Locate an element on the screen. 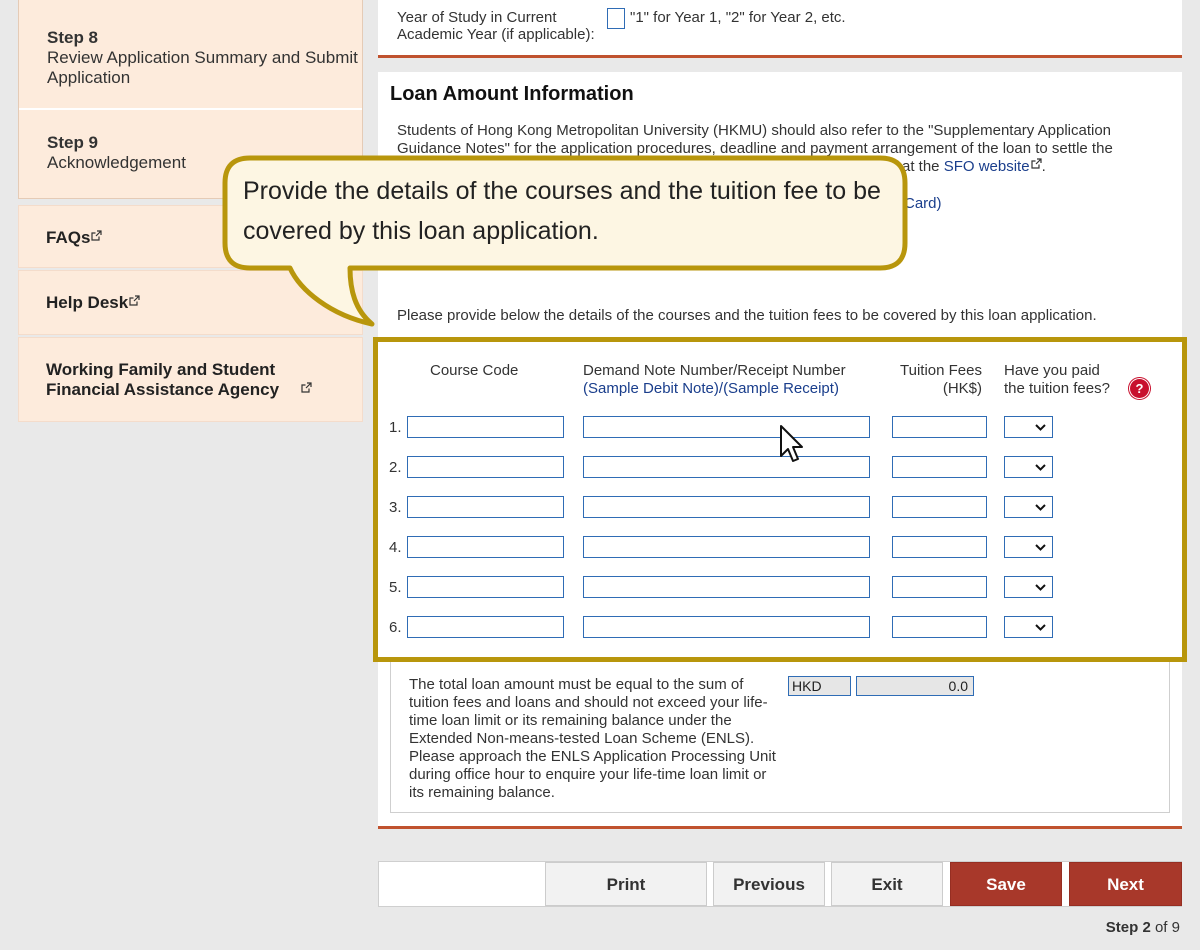 This screenshot has width=1200, height=950. next-button: Next is located at coordinates (1125, 884).